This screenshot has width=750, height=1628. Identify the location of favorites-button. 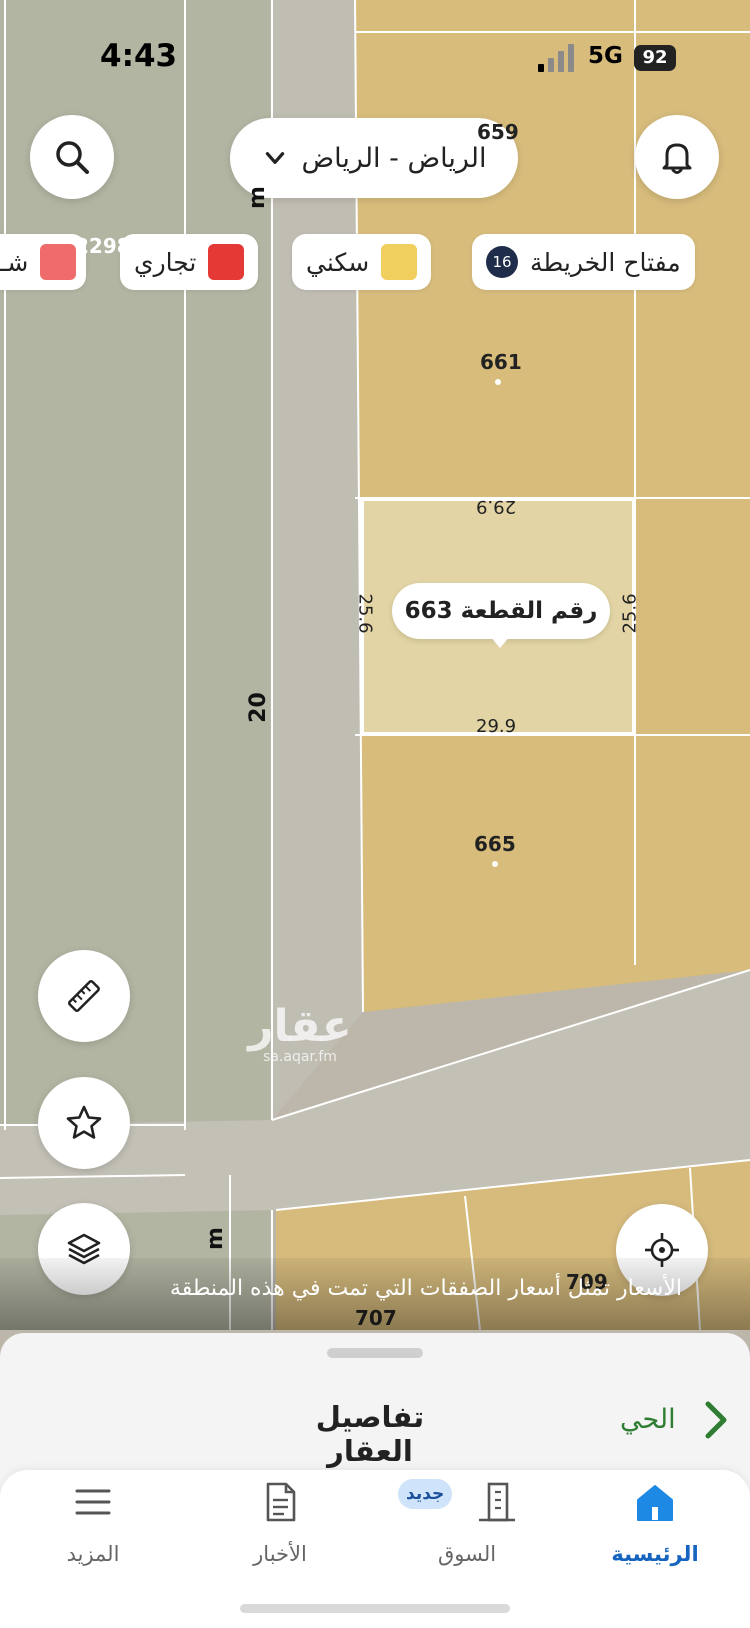
(84, 1123).